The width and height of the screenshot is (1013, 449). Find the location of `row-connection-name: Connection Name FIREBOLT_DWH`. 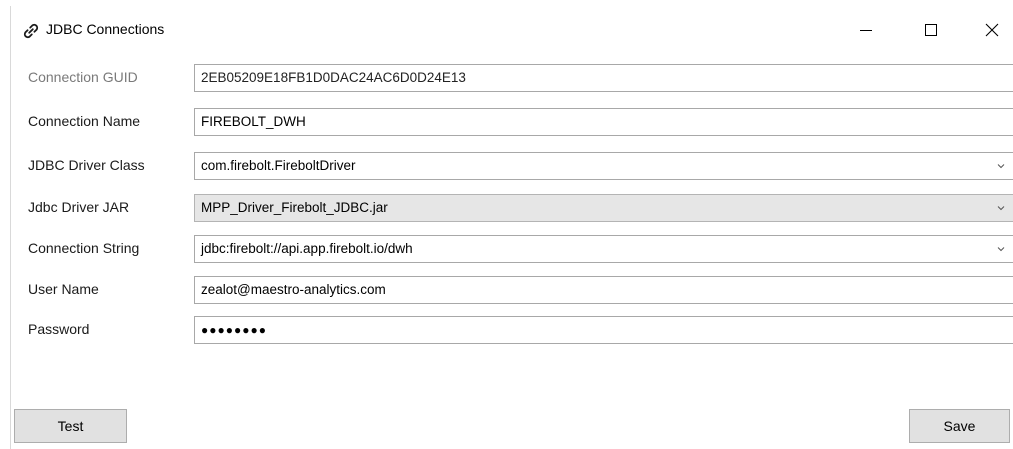

row-connection-name: Connection Name FIREBOLT_DWH is located at coordinates (512, 122).